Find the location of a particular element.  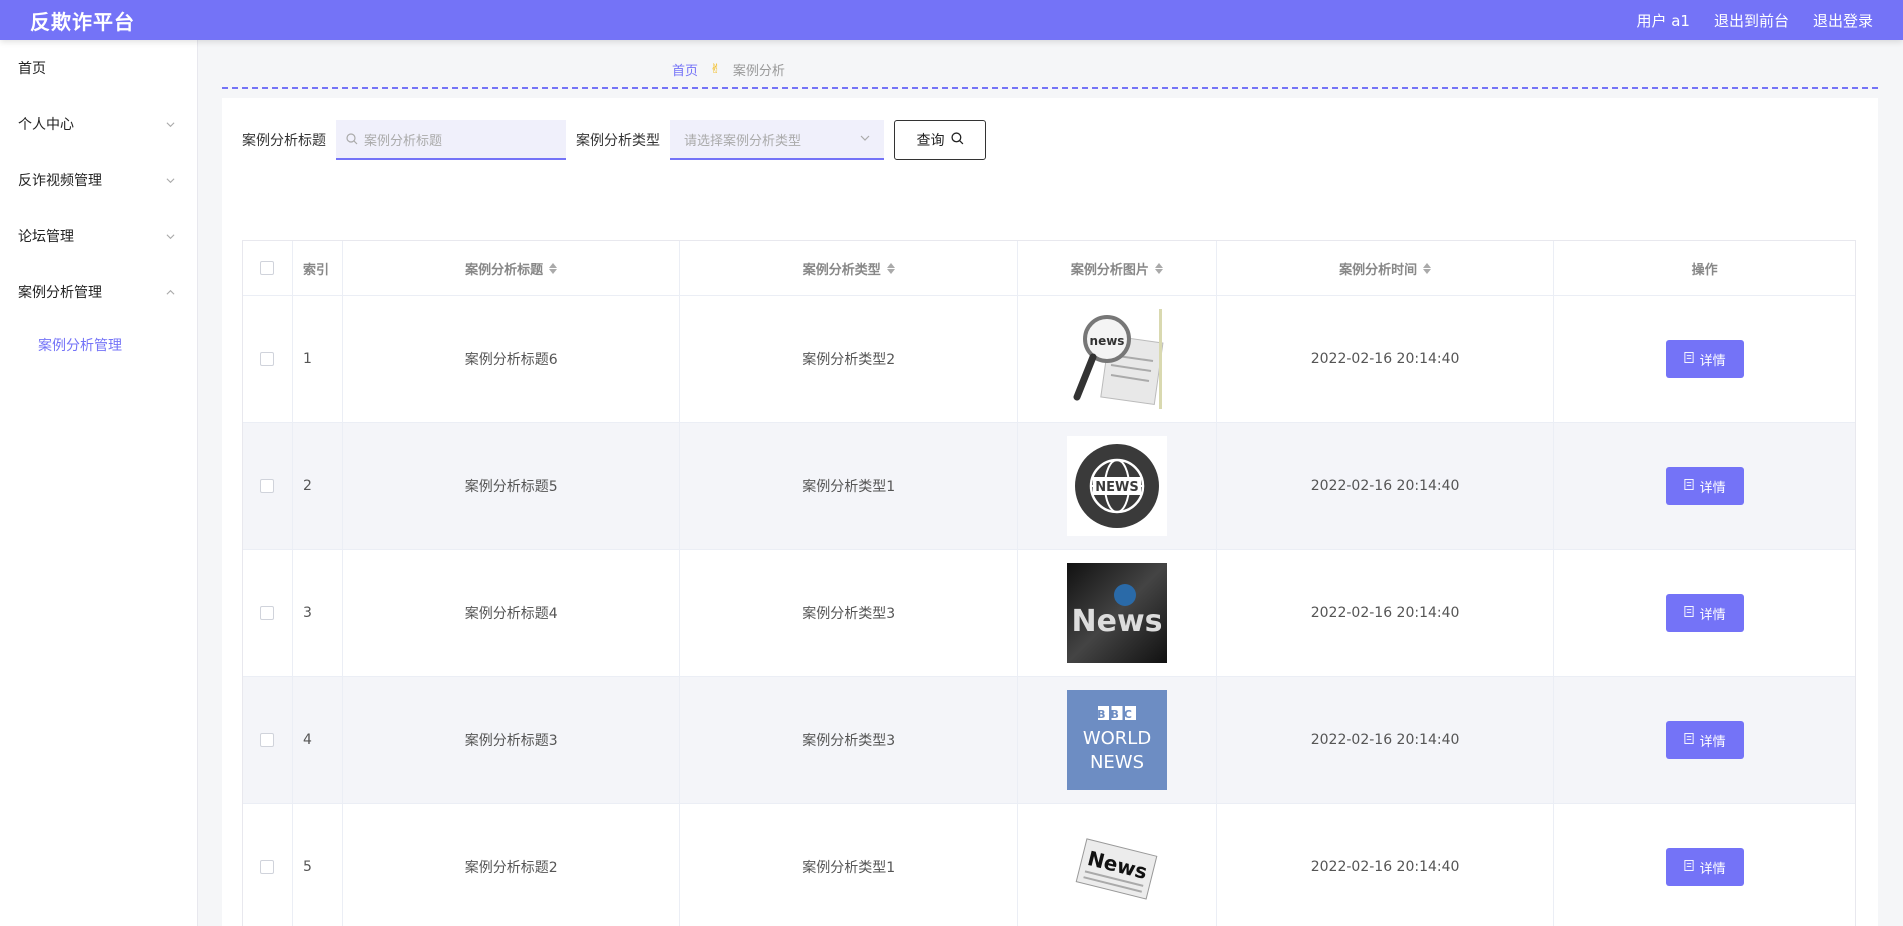

svg-text: BBC is located at coordinates (1117, 714).